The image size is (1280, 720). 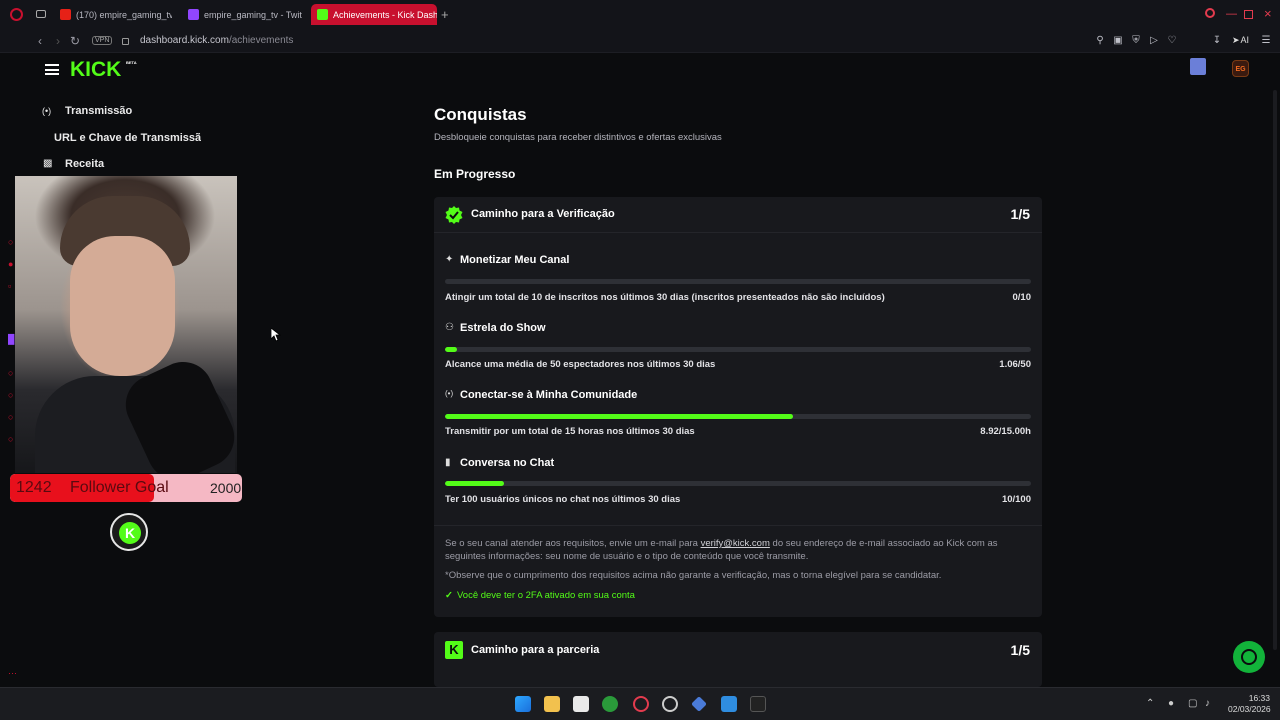 What do you see at coordinates (1192, 703) in the screenshot?
I see `network-icon: ▢` at bounding box center [1192, 703].